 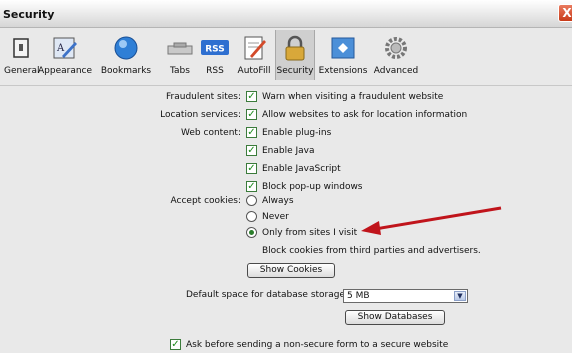 What do you see at coordinates (175, 344) in the screenshot?
I see `insecure-form-checkbox: ✓` at bounding box center [175, 344].